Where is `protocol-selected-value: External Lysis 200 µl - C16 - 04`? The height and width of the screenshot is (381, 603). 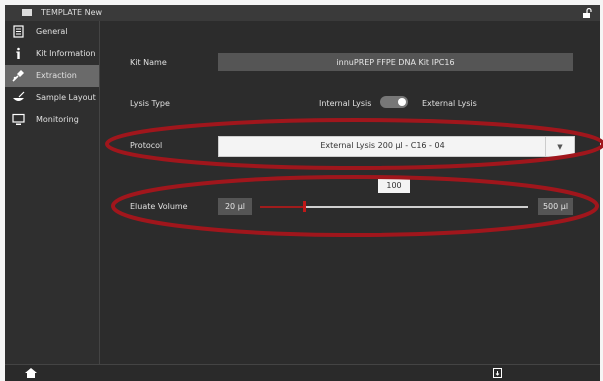 protocol-selected-value: External Lysis 200 µl - C16 - 04 is located at coordinates (382, 145).